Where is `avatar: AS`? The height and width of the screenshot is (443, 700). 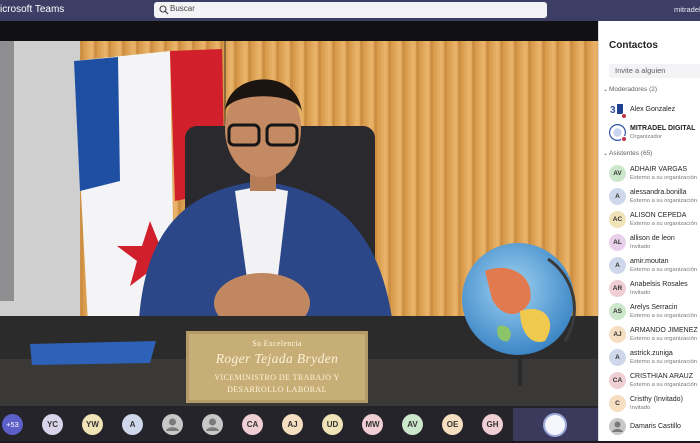 avatar: AS is located at coordinates (617, 311).